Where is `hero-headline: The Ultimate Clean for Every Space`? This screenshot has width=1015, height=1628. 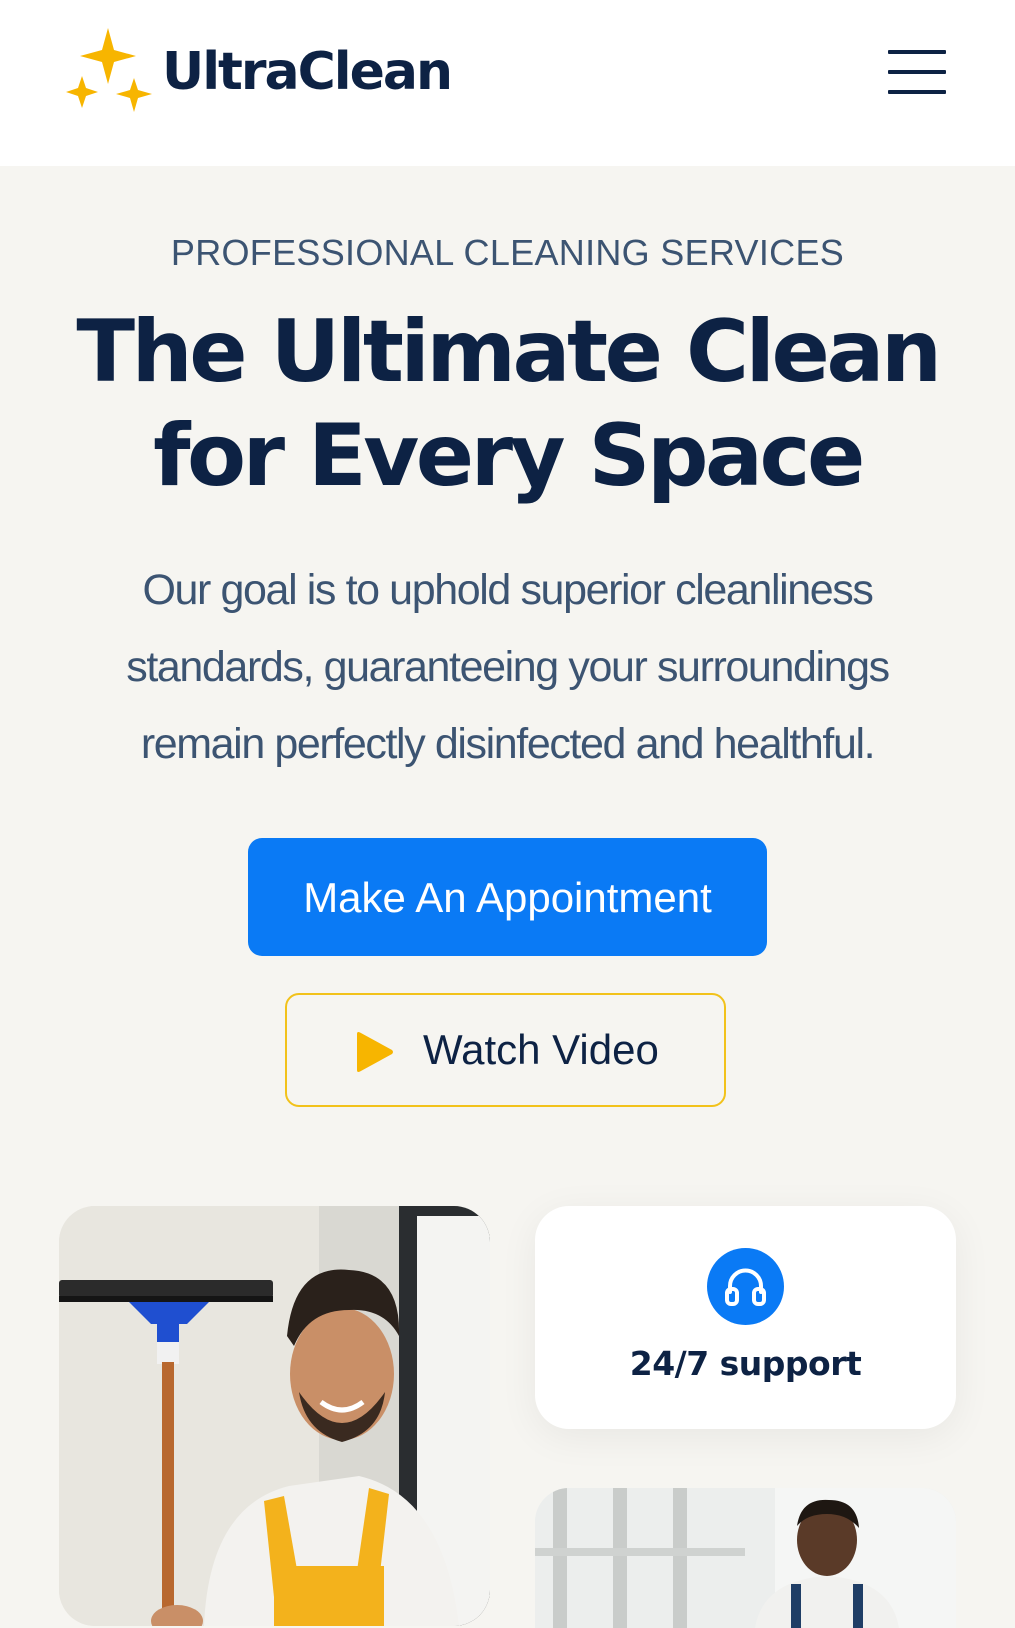 hero-headline: The Ultimate Clean for Every Space is located at coordinates (507, 404).